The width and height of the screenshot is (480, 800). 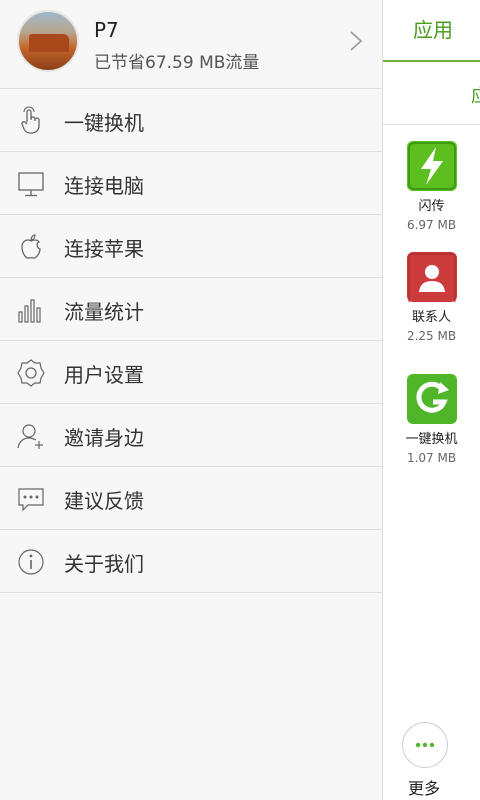 I want to click on menu-item-user-settings: 用户设置, so click(x=191, y=372).